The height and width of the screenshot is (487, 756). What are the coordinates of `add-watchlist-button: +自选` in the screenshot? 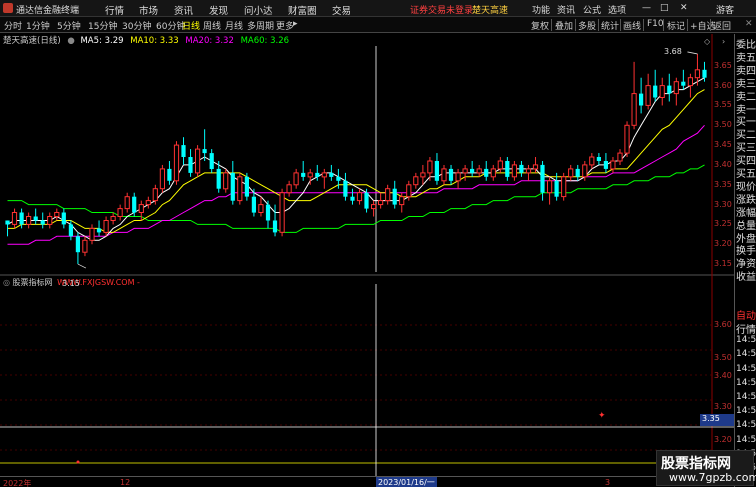 It's located at (703, 25).